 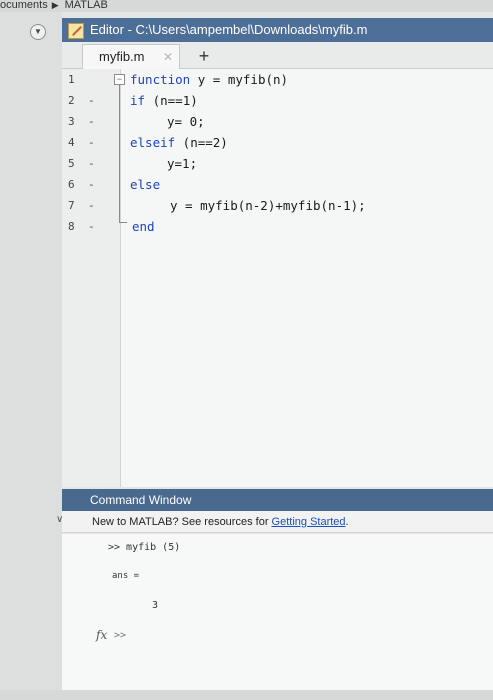 I want to click on code-text: (n==1), so click(x=171, y=100).